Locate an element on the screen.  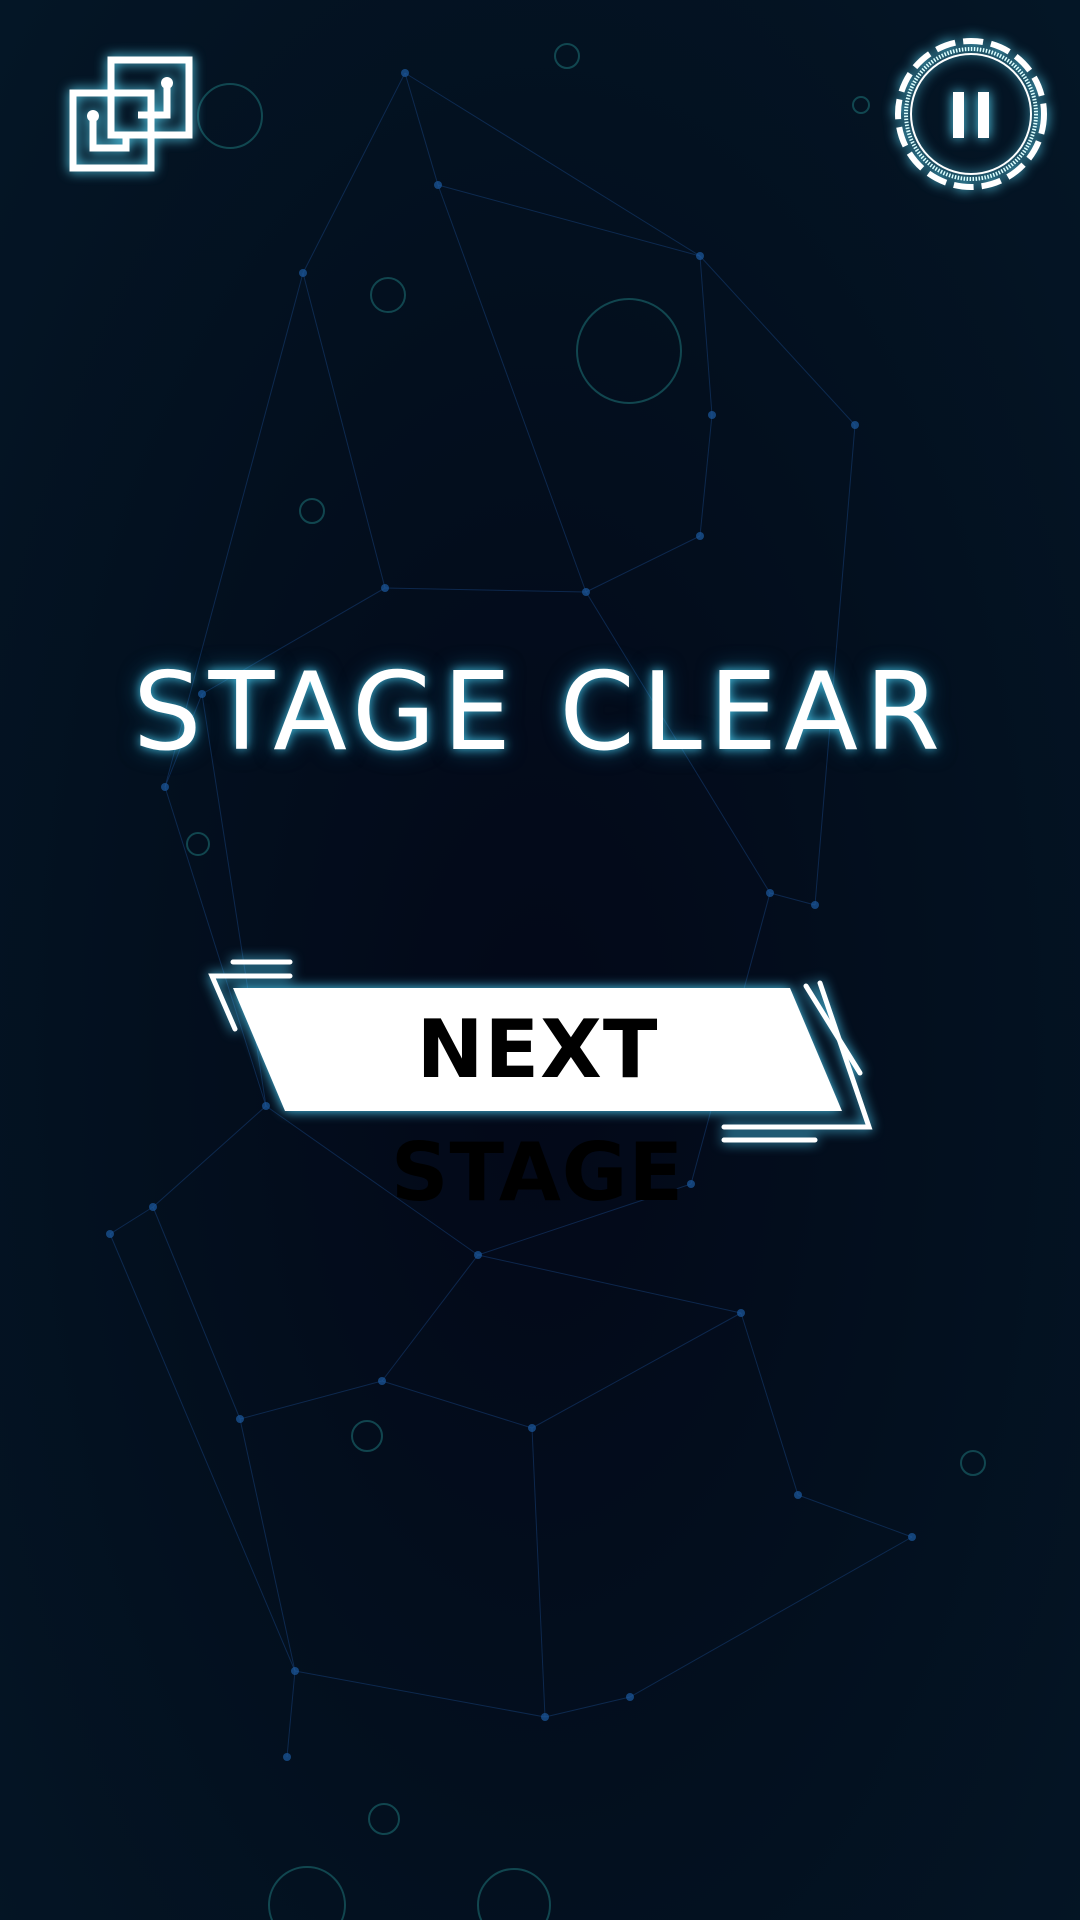
pause-icon is located at coordinates (971, 115).